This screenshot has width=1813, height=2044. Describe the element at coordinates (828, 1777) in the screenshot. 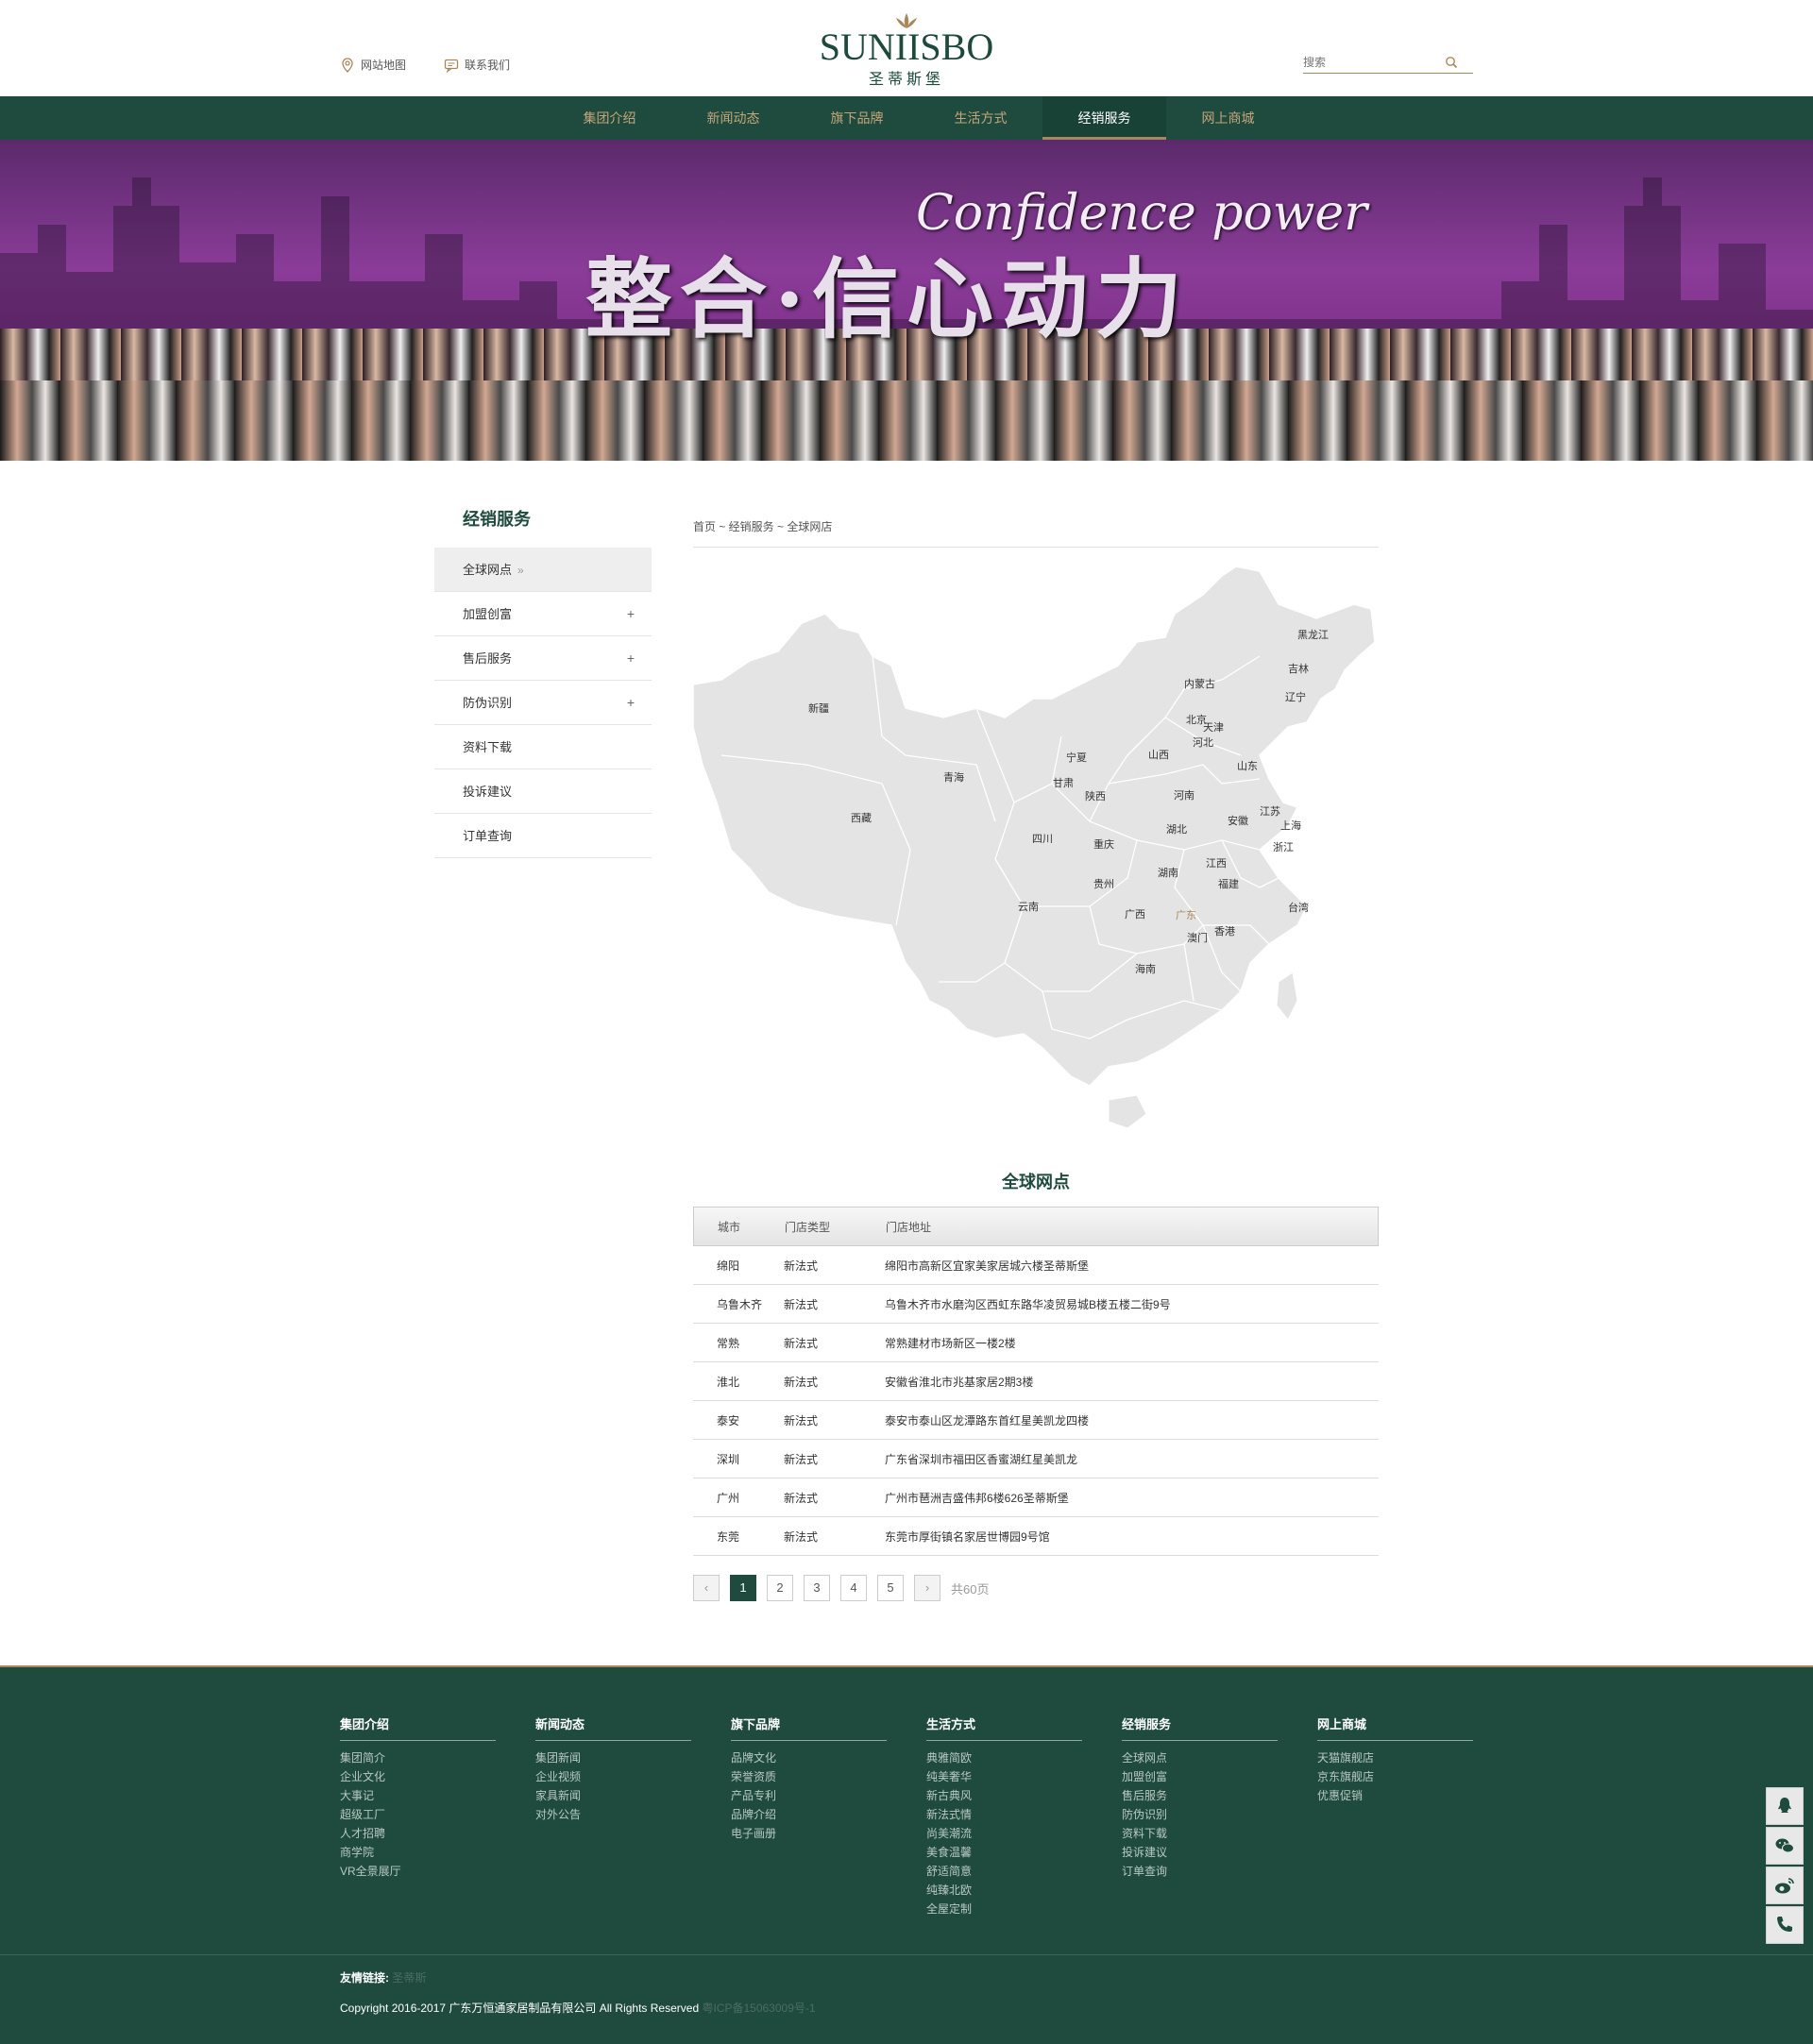

I see `footer-link: 荣誉资质` at that location.